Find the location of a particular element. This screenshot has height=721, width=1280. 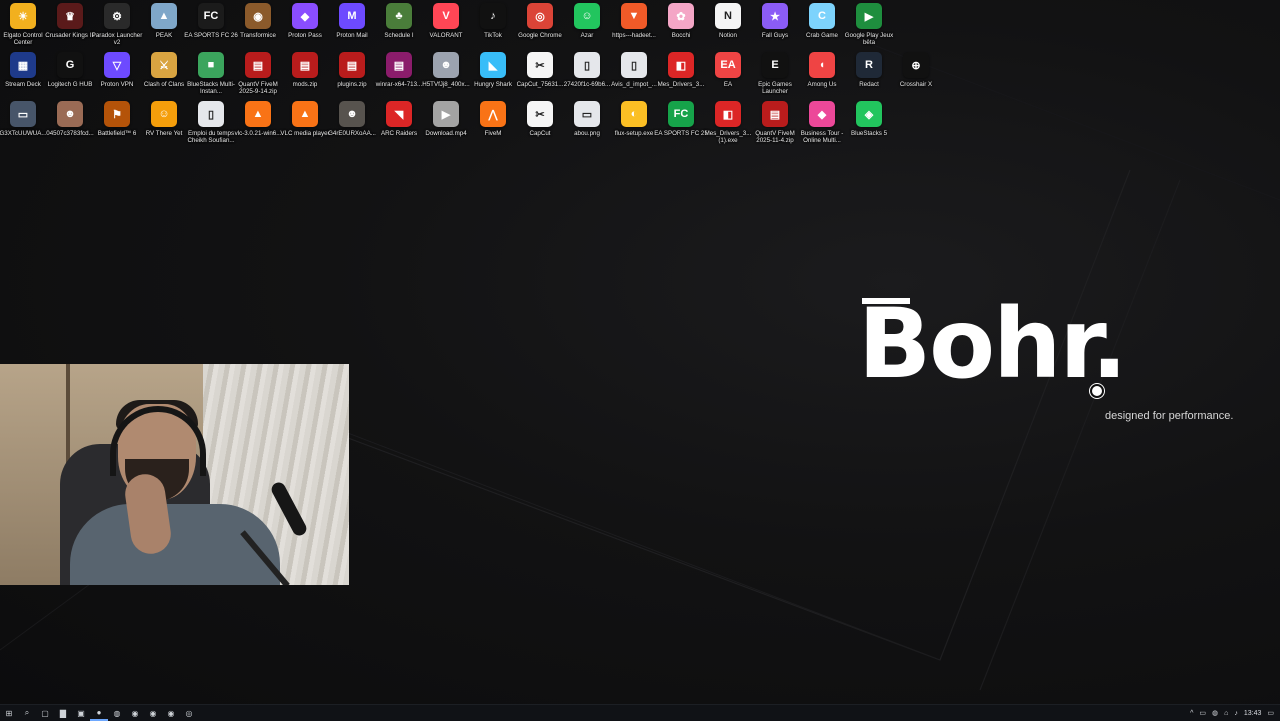

desktop-icon-label: CapCut is located at coordinates (540, 133).